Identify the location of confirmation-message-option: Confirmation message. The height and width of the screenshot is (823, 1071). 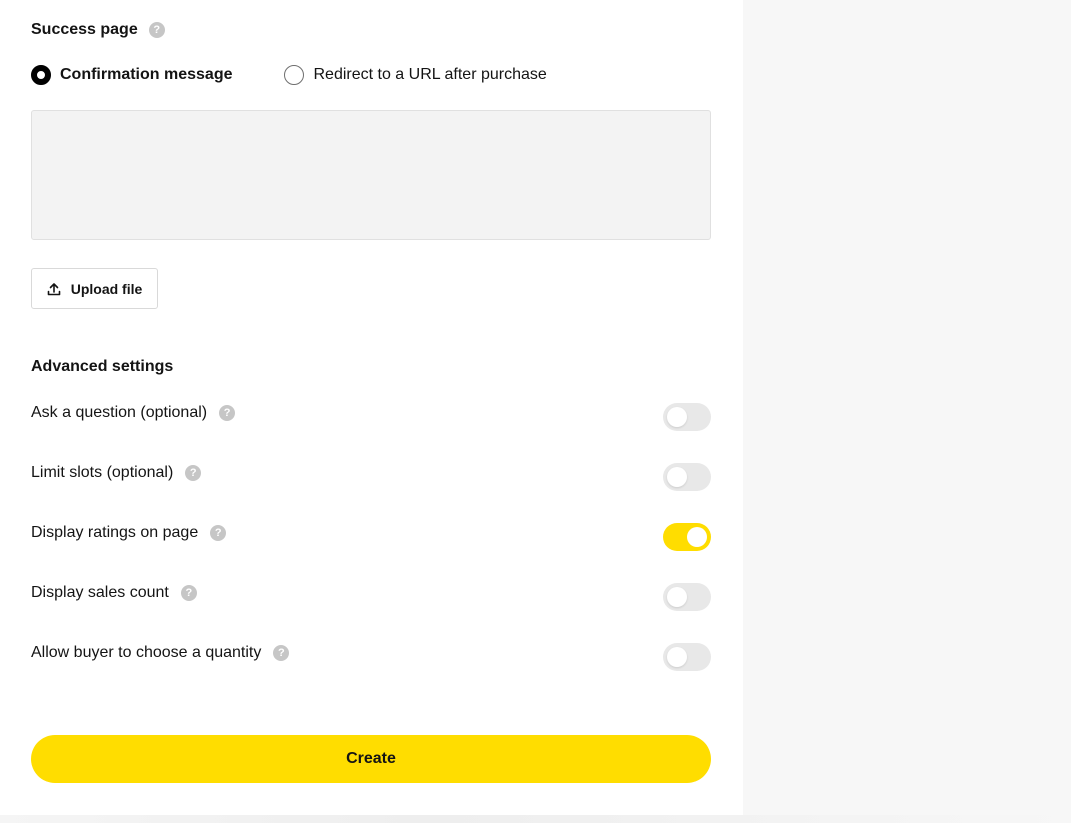
(131, 75).